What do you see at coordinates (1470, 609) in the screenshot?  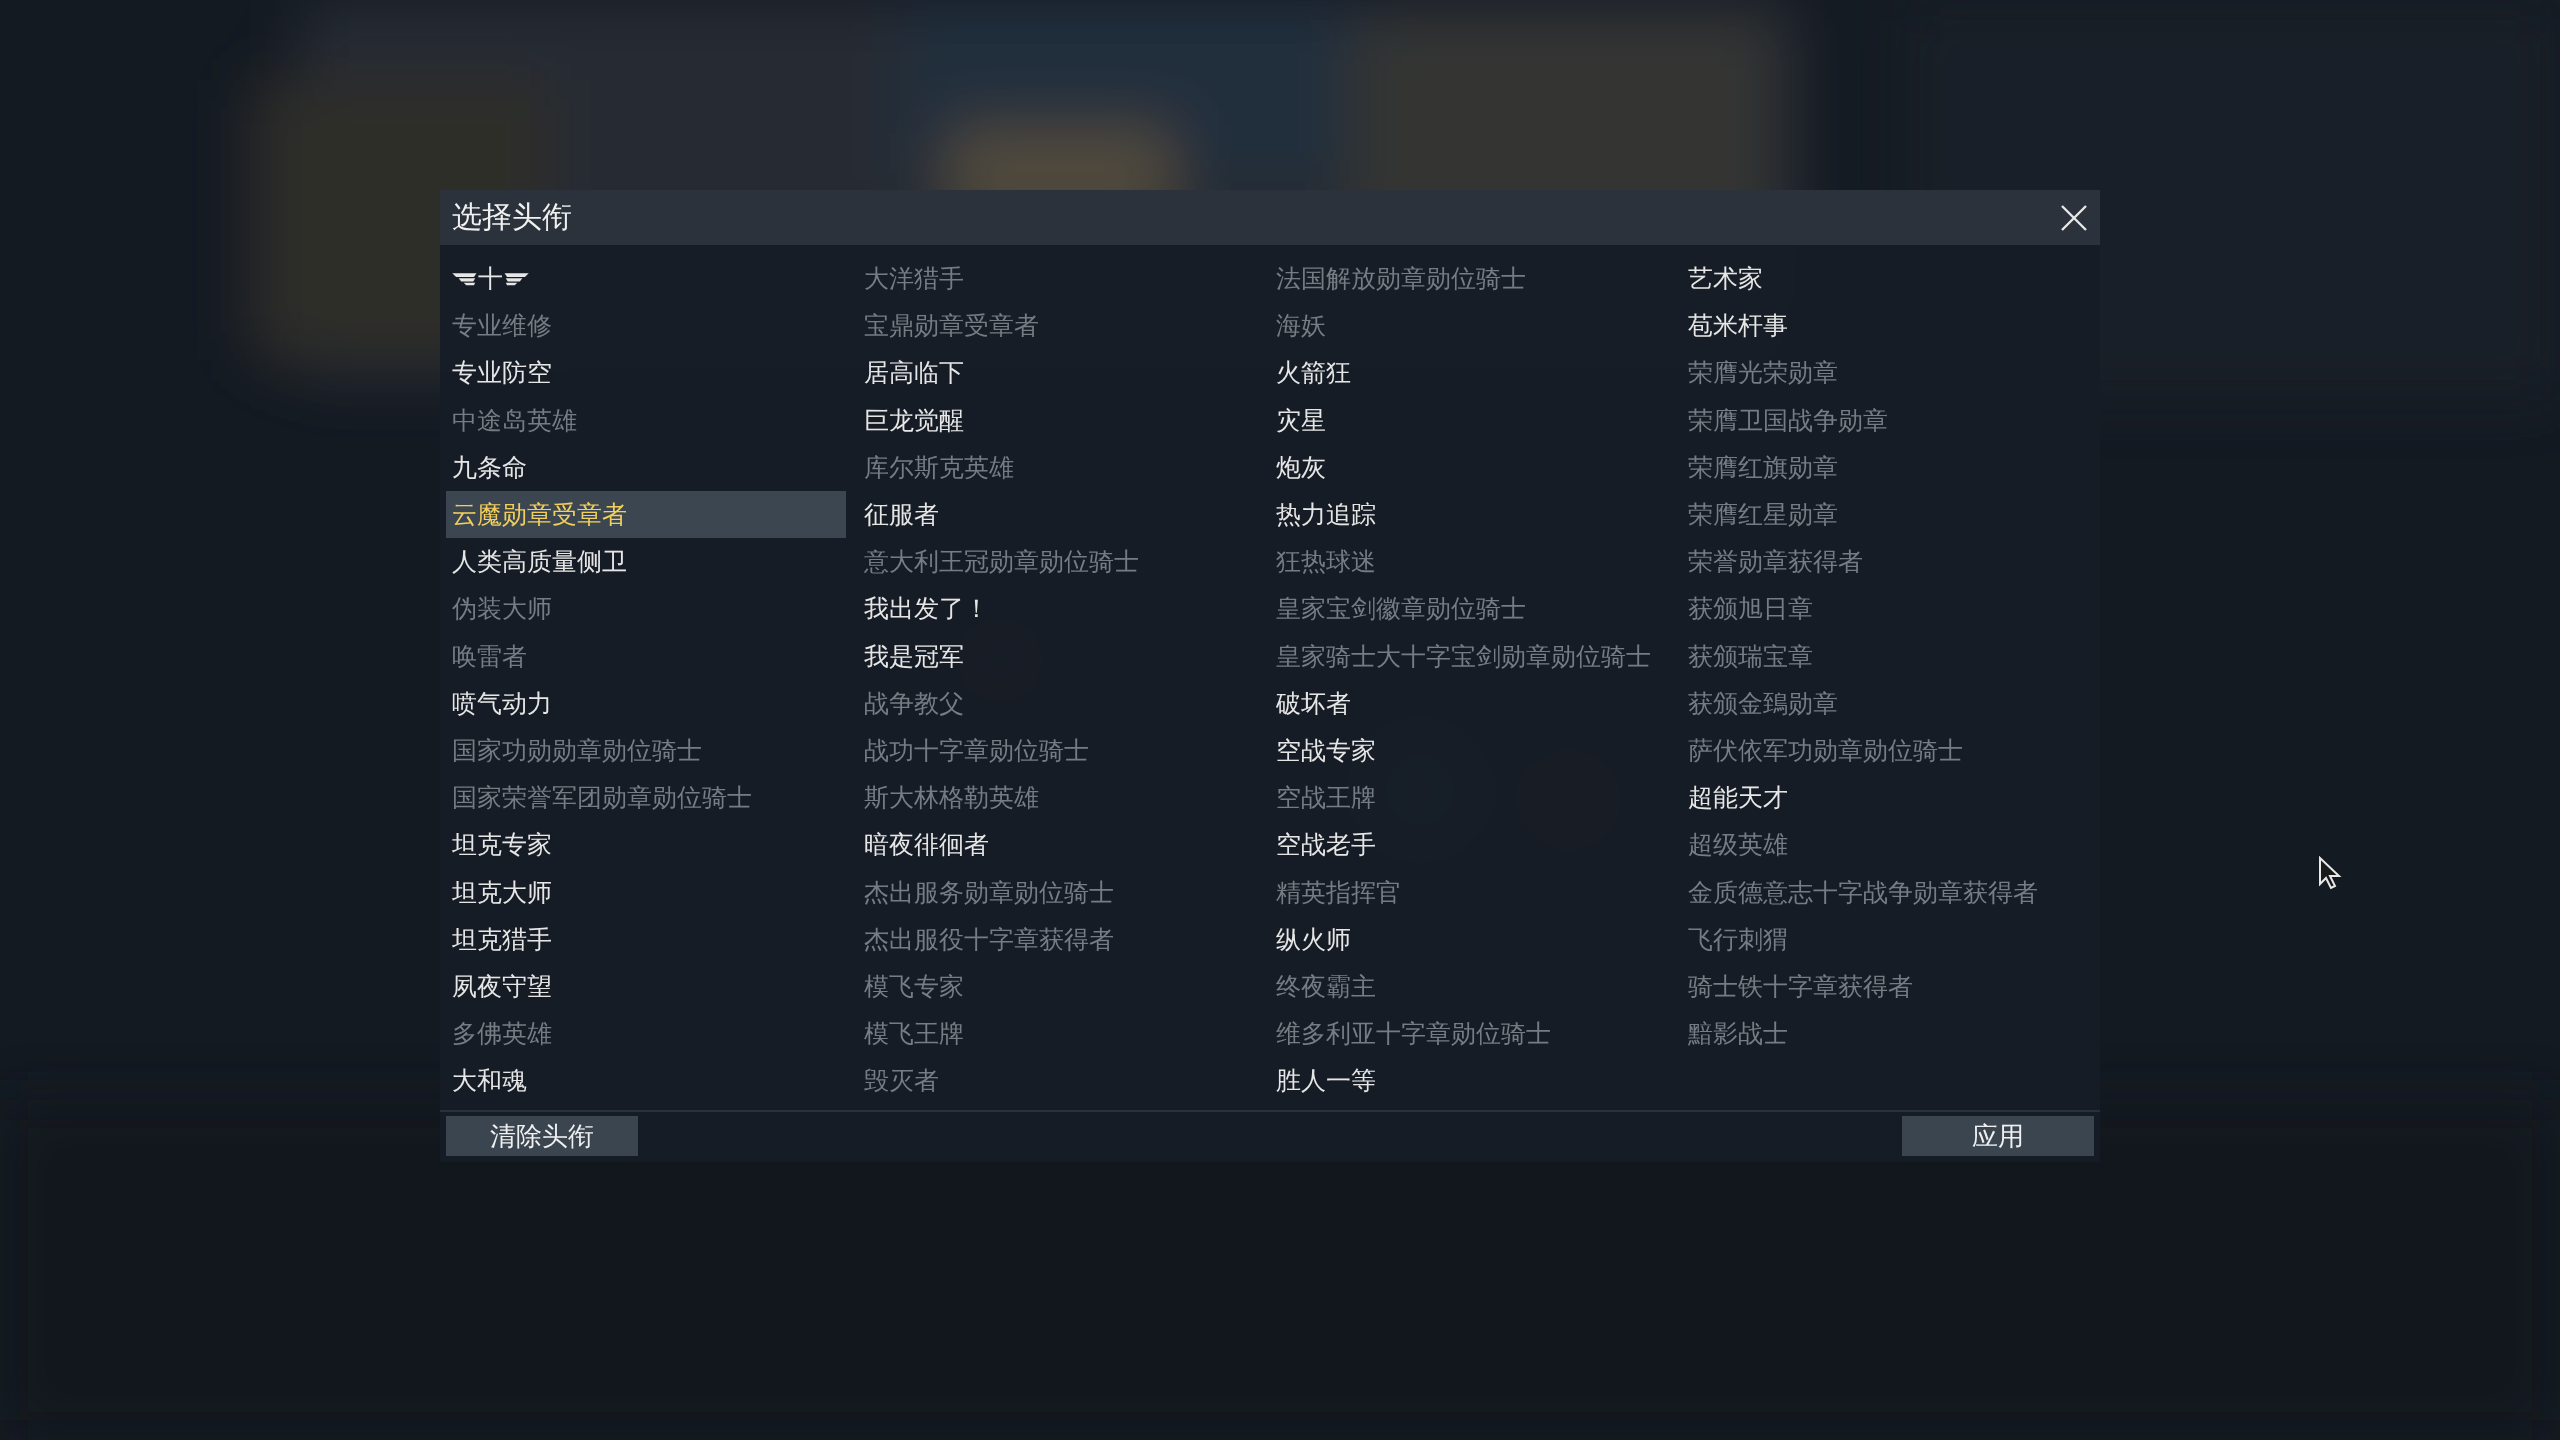 I see `title-option: 皇家宝剑徽章勋位骑士` at bounding box center [1470, 609].